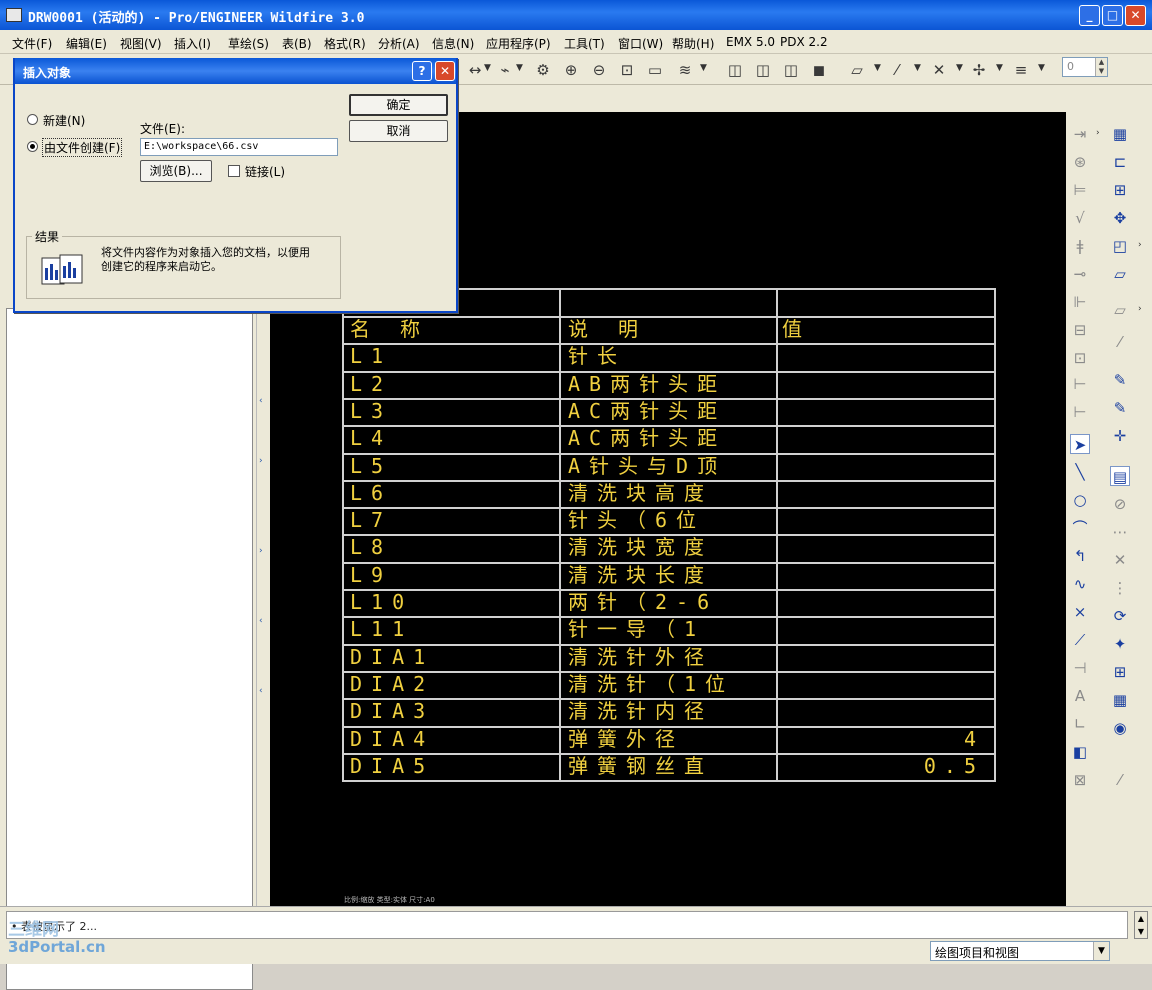  I want to click on gtol-icon: ⊩, so click(1080, 302).